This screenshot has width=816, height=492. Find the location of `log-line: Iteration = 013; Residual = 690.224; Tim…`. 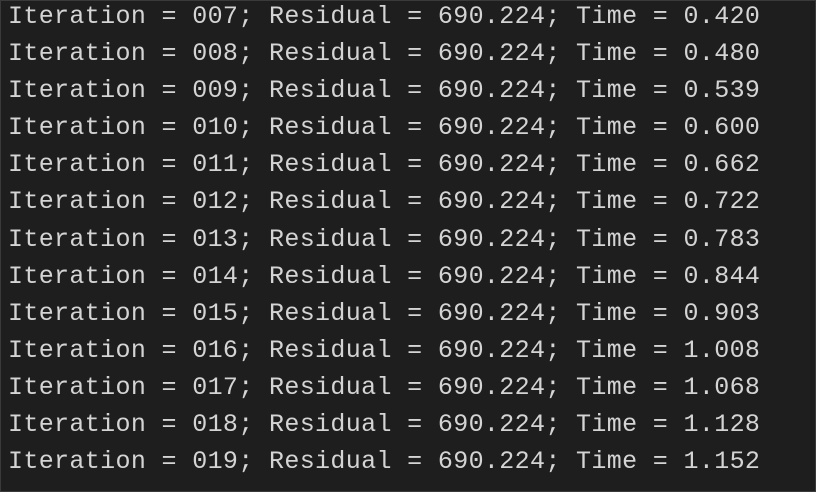

log-line: Iteration = 013; Residual = 690.224; Tim… is located at coordinates (384, 239).